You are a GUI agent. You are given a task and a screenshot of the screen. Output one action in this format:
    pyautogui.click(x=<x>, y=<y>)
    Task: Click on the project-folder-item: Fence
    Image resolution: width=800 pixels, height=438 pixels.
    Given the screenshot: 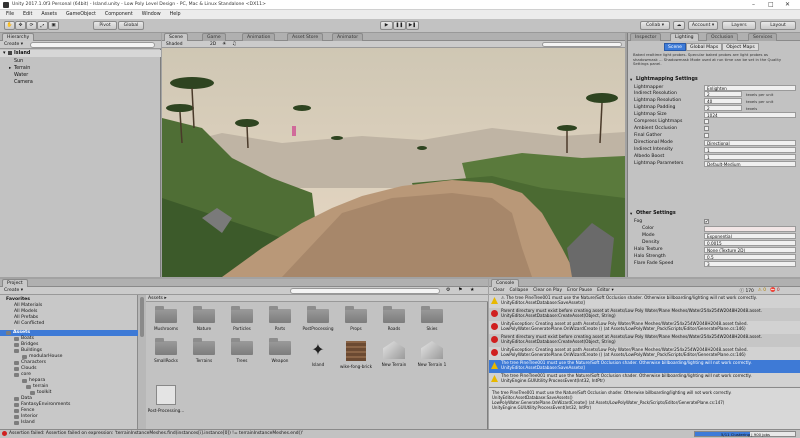 What is the action you would take?
    pyautogui.click(x=27, y=410)
    